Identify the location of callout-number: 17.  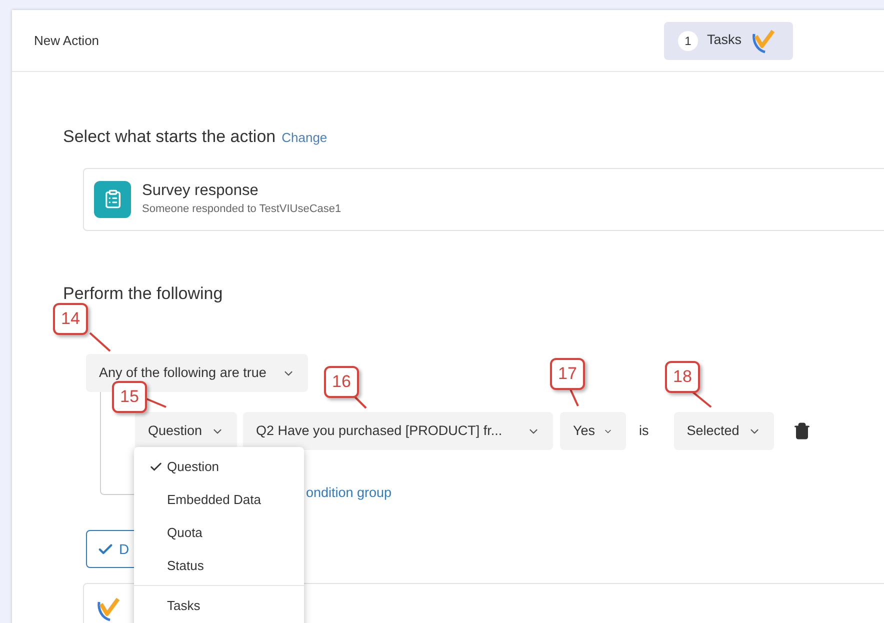
(567, 374).